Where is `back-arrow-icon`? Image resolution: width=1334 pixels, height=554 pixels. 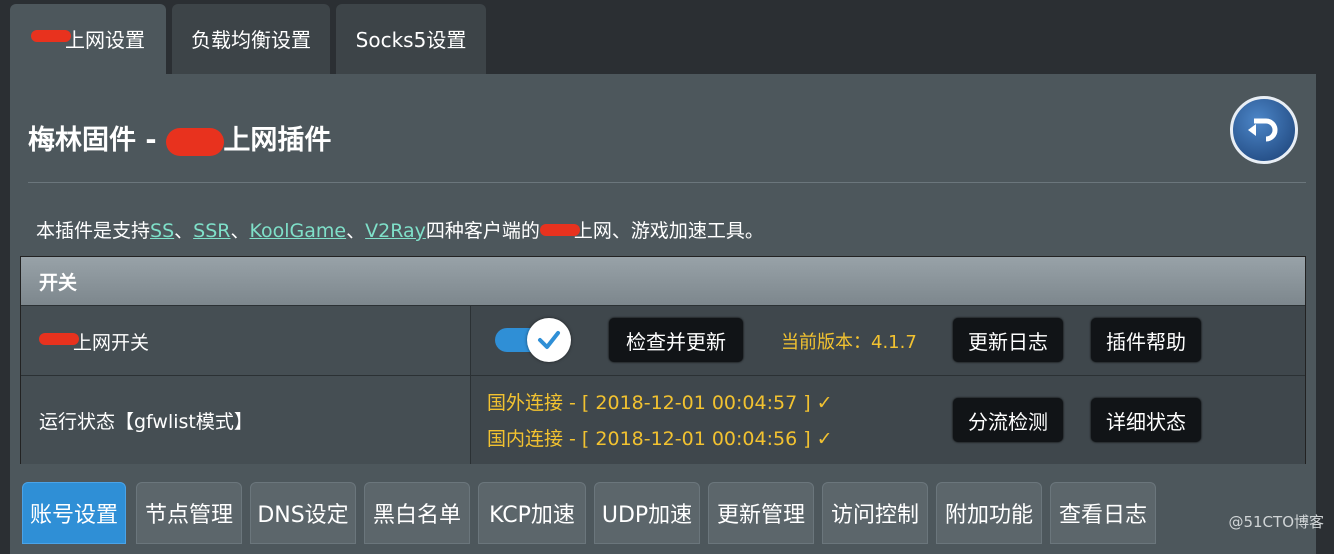
back-arrow-icon is located at coordinates (1263, 130).